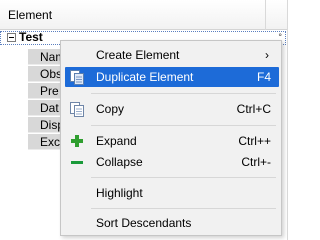  Describe the element at coordinates (172, 193) in the screenshot. I see `menu-item-highlight: Highlight` at that location.